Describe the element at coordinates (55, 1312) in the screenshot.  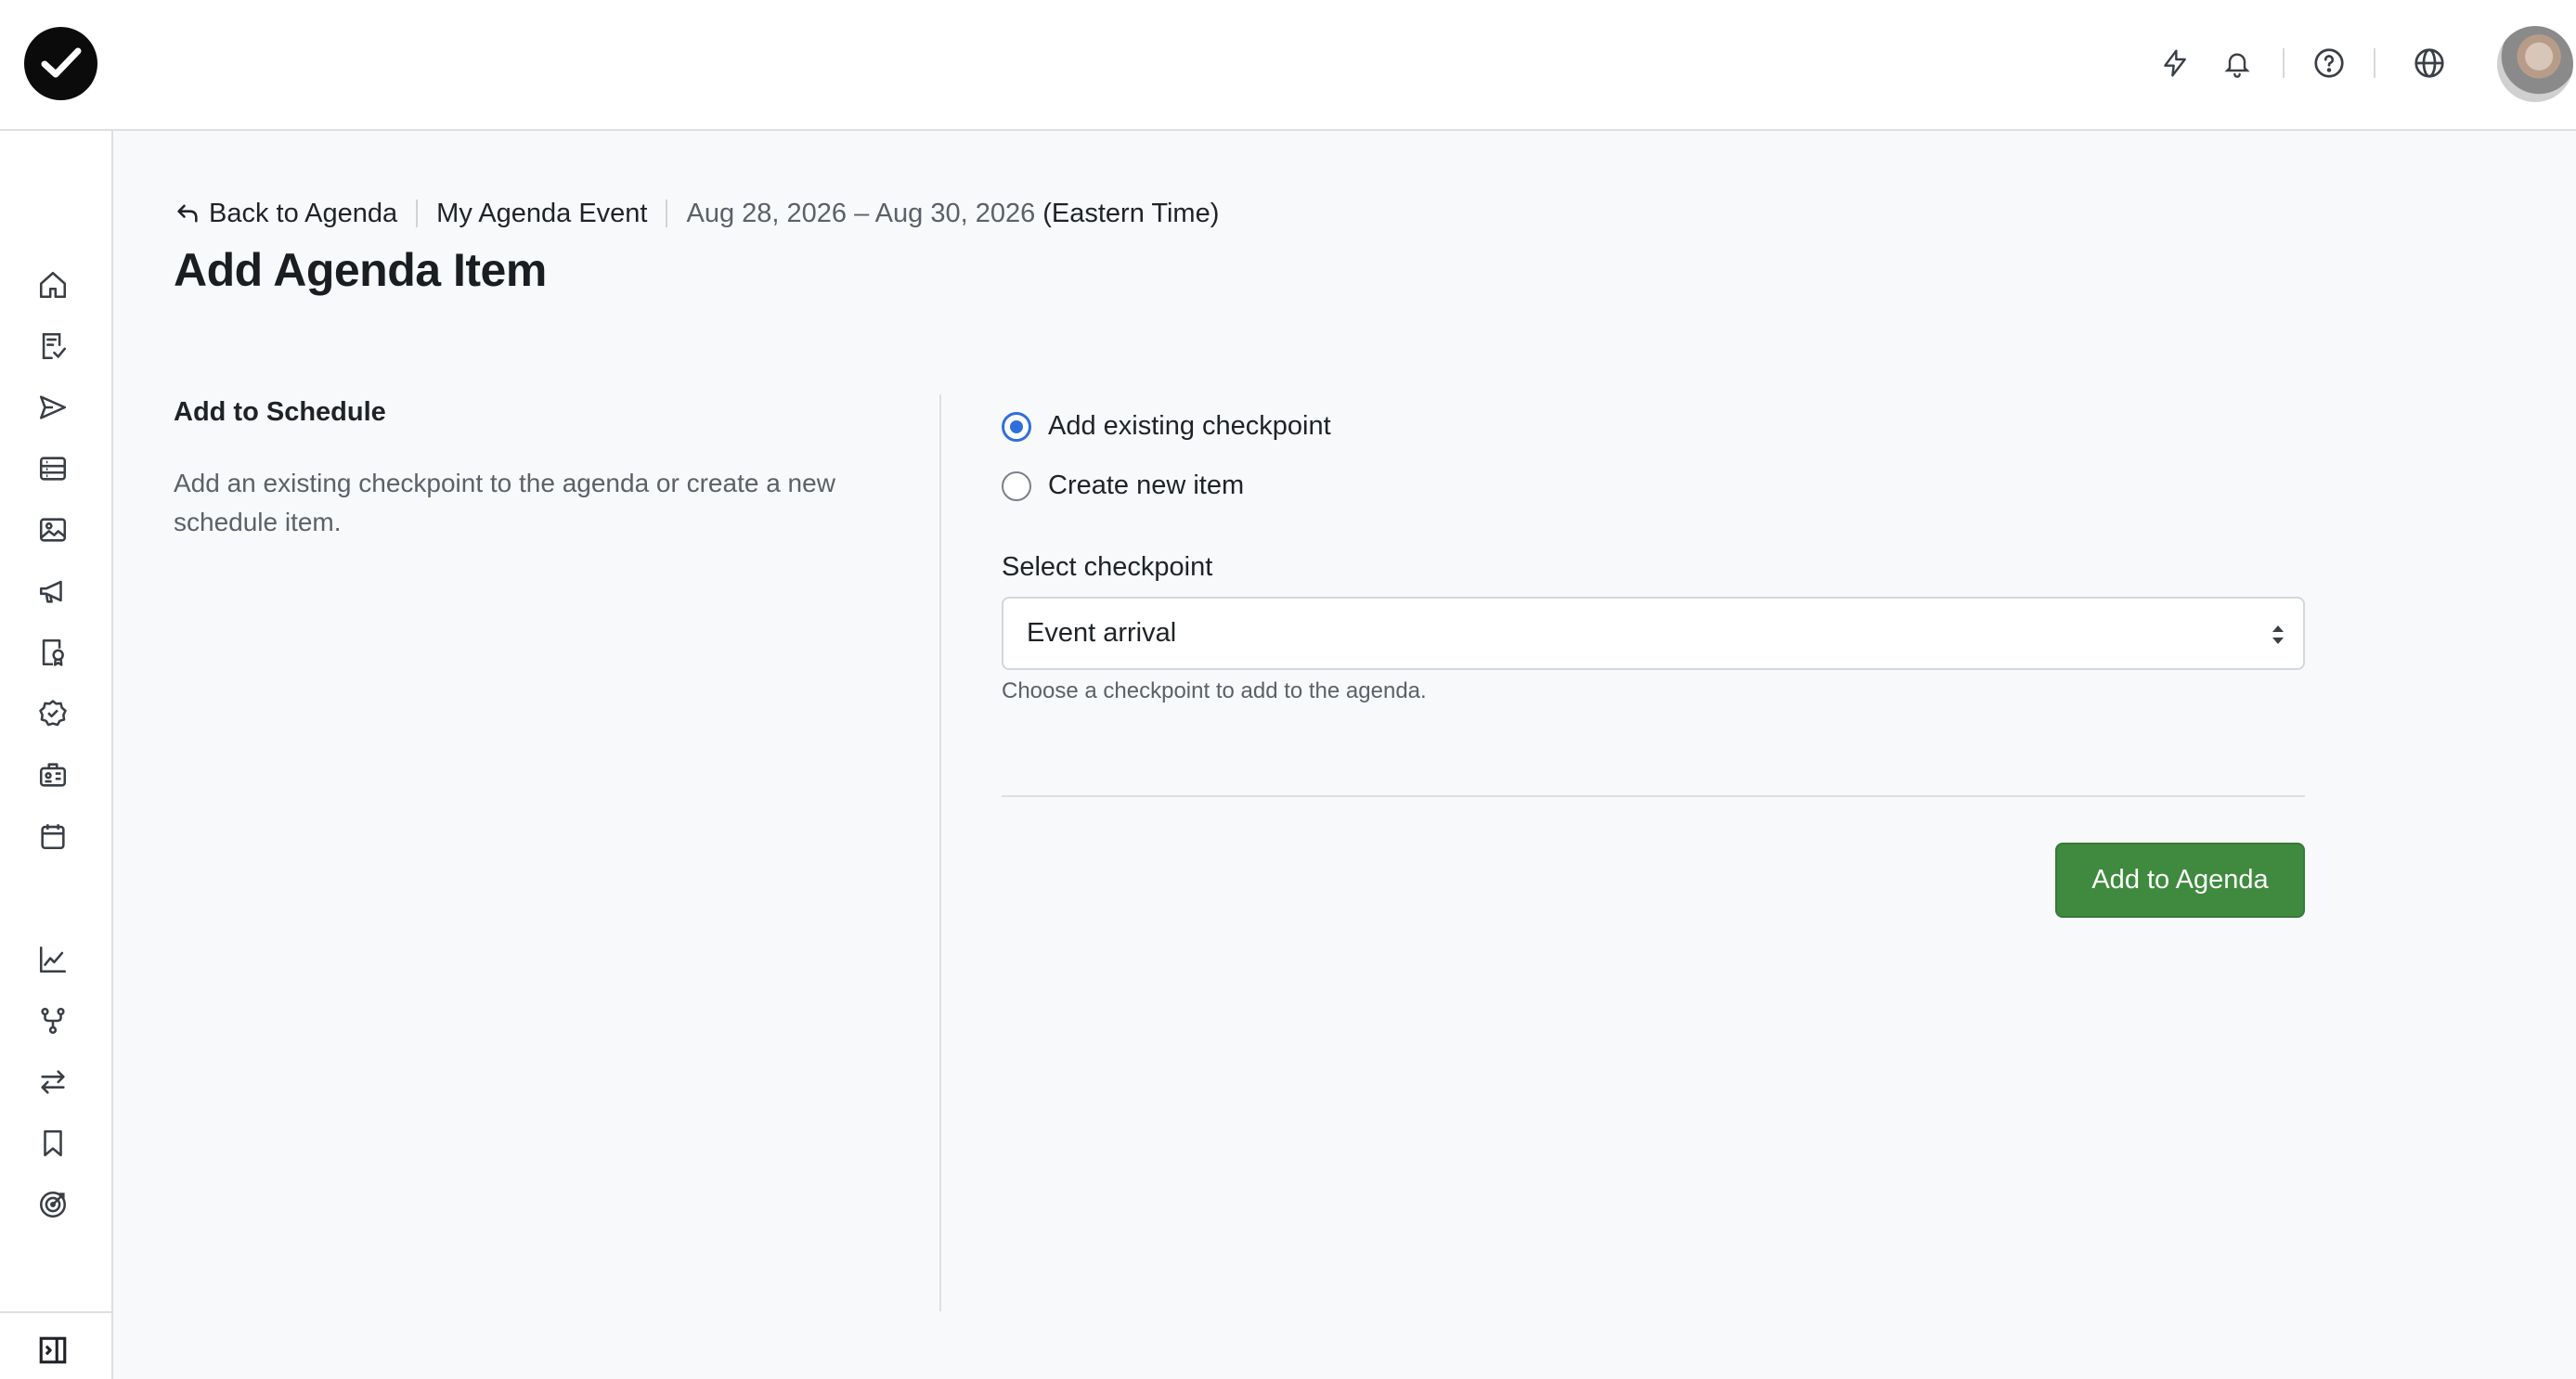
I see `sidebar-divider` at that location.